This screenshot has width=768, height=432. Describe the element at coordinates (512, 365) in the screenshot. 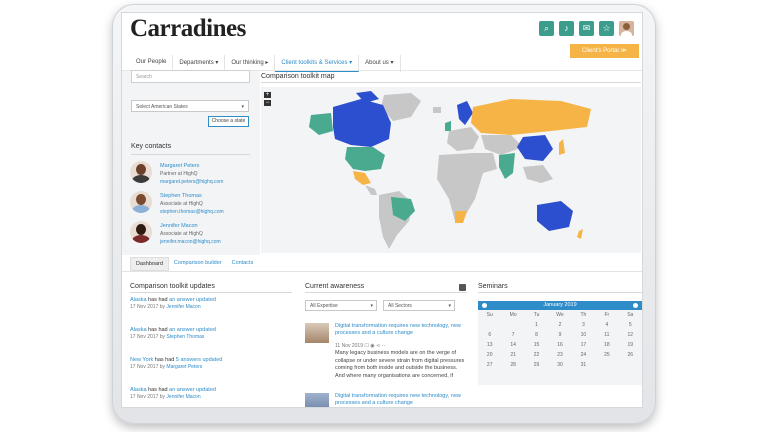

I see `calendar-day: 28` at that location.